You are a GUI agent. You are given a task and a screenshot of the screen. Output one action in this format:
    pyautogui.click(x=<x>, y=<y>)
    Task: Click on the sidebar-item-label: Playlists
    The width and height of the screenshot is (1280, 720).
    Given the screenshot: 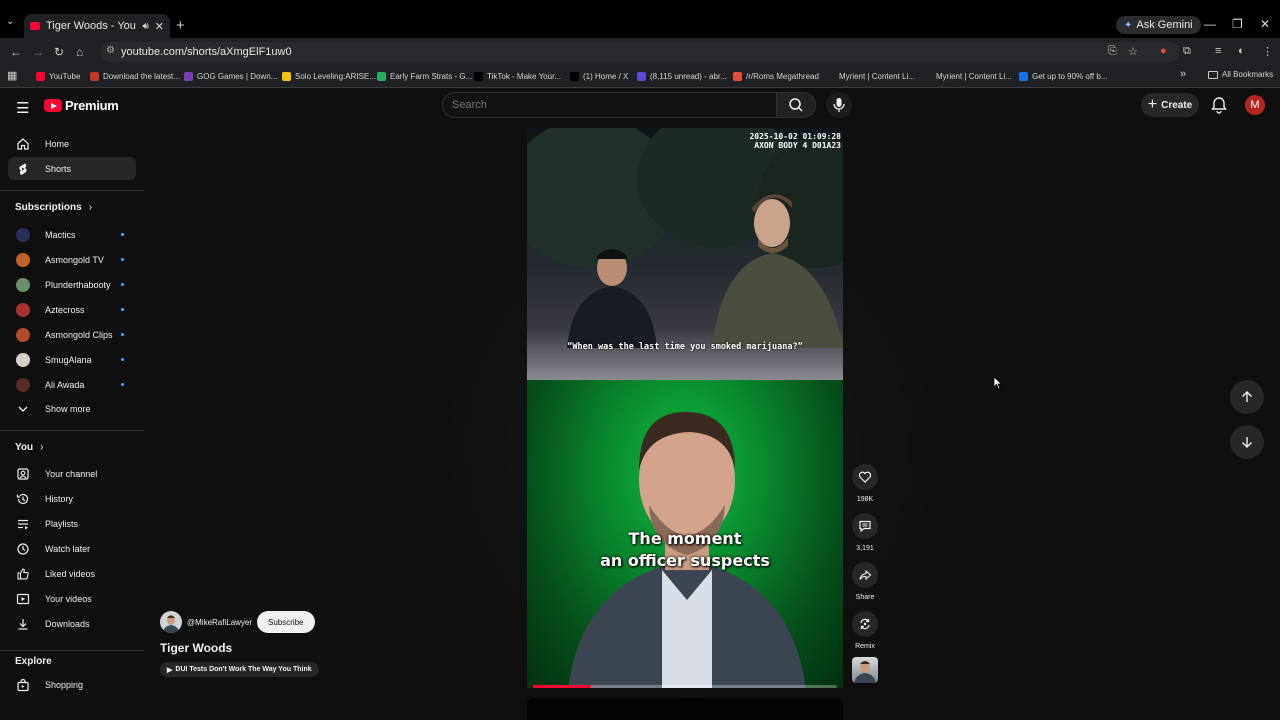 What is the action you would take?
    pyautogui.click(x=62, y=523)
    